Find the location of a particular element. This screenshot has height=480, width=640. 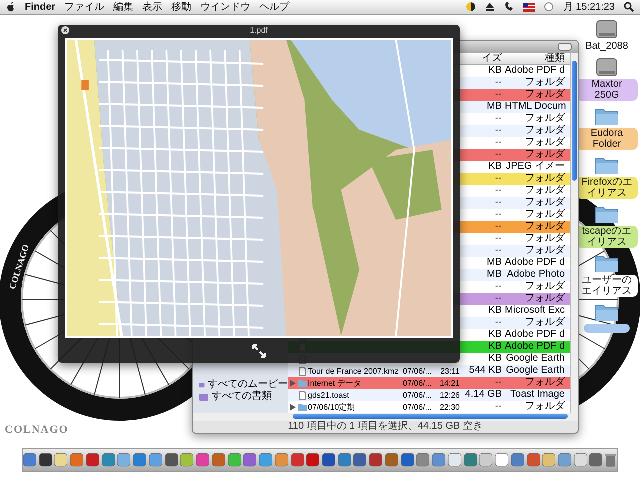

table-cell-text: 12:26 is located at coordinates (449, 395).